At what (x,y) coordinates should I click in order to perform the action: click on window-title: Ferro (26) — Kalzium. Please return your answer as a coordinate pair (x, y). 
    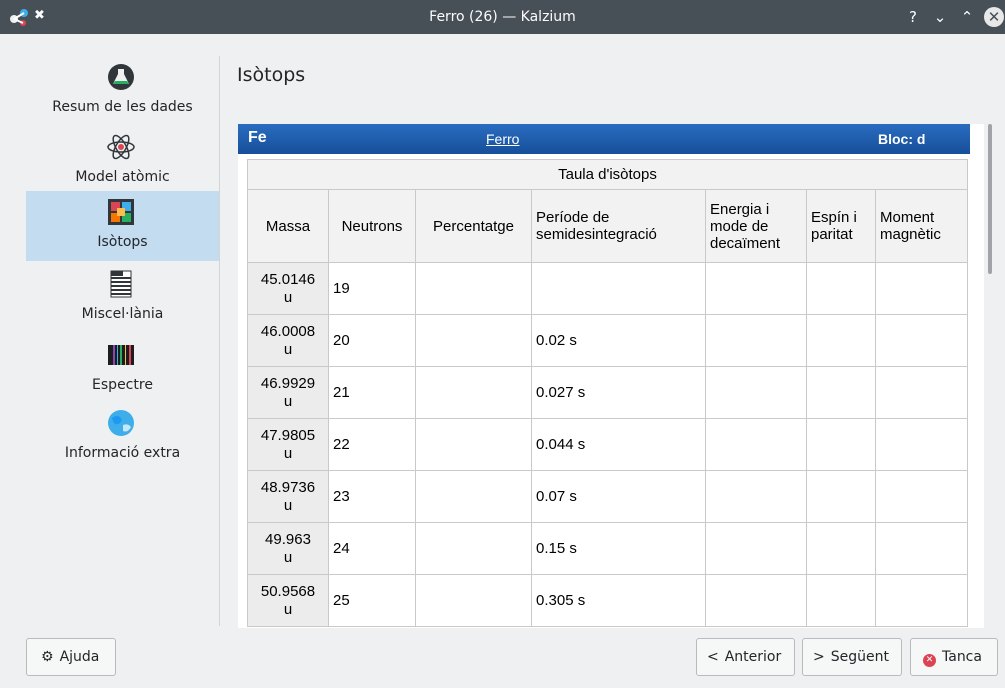
    Looking at the image, I should click on (502, 17).